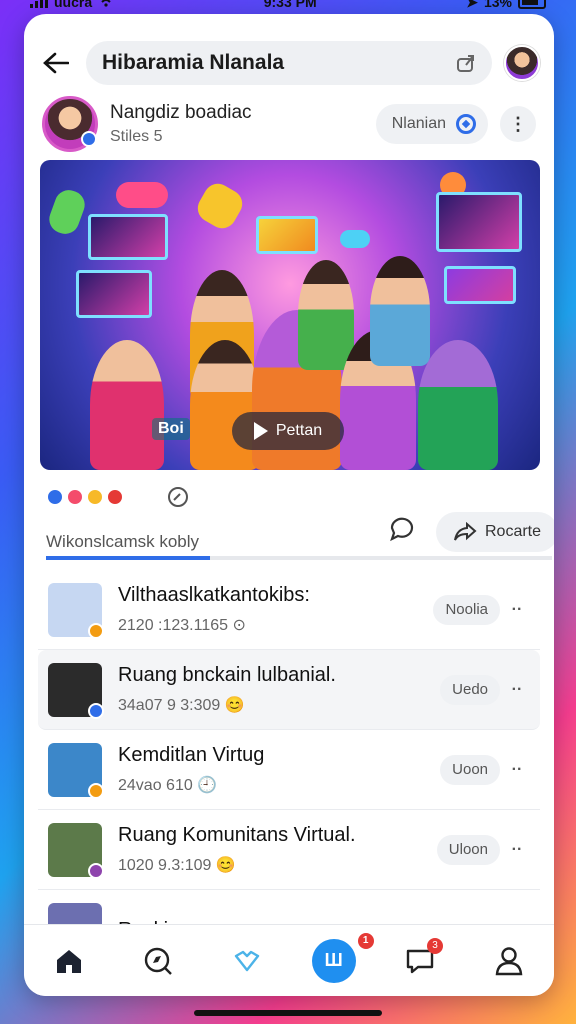  Describe the element at coordinates (277, 865) in the screenshot. I see `item-meta: 1020 9.3:109 😊` at that location.